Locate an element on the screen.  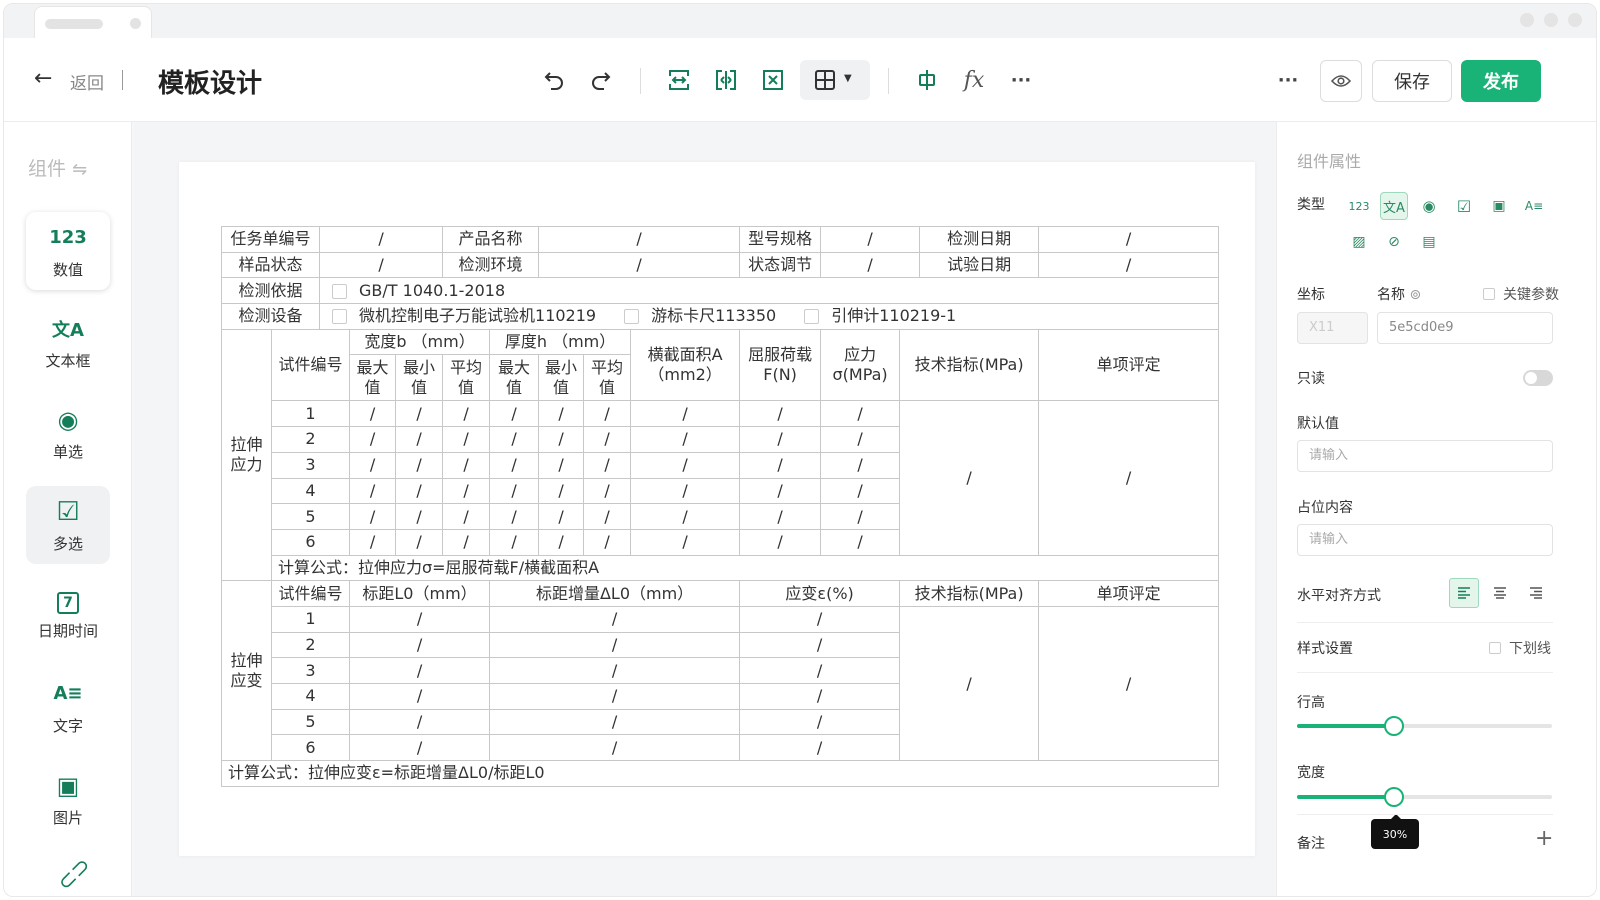
key-param-checkbox: 关键参数 is located at coordinates (1521, 294).